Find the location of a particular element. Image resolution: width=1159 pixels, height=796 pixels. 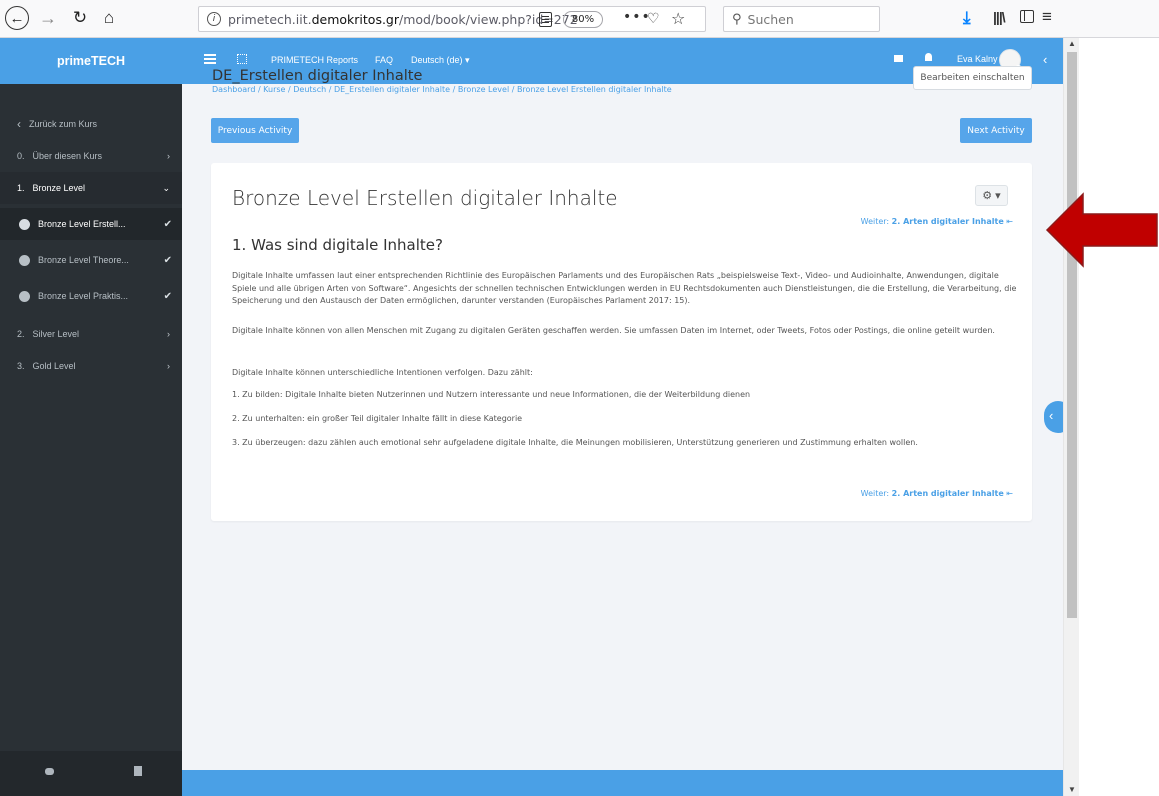

sidebar-item-silver-level: 2. Silver Level › is located at coordinates (91, 334).